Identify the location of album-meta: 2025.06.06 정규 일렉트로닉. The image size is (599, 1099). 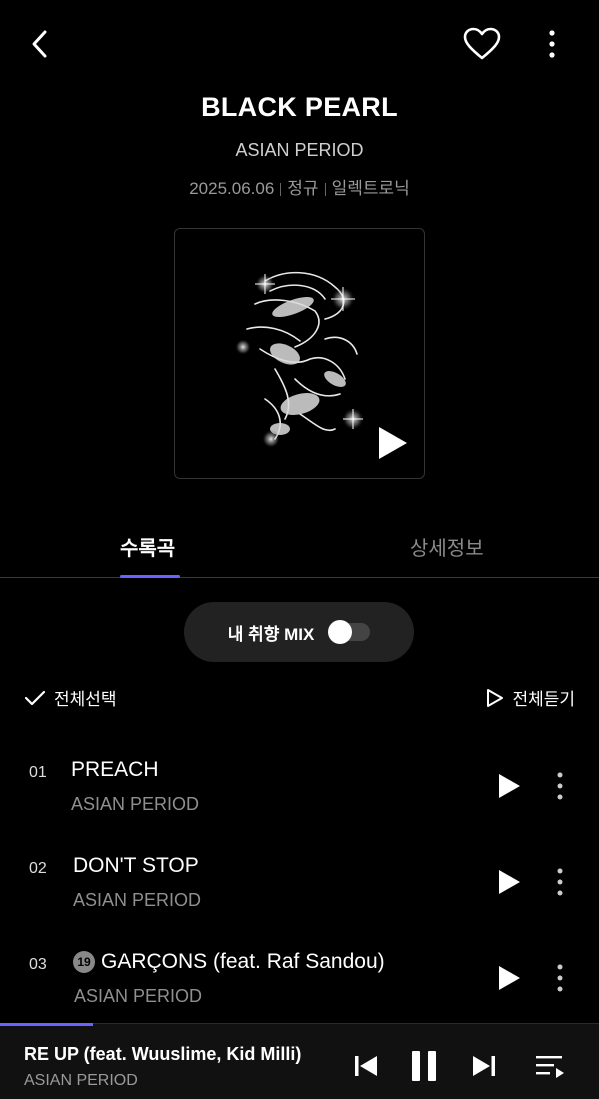
(299, 186).